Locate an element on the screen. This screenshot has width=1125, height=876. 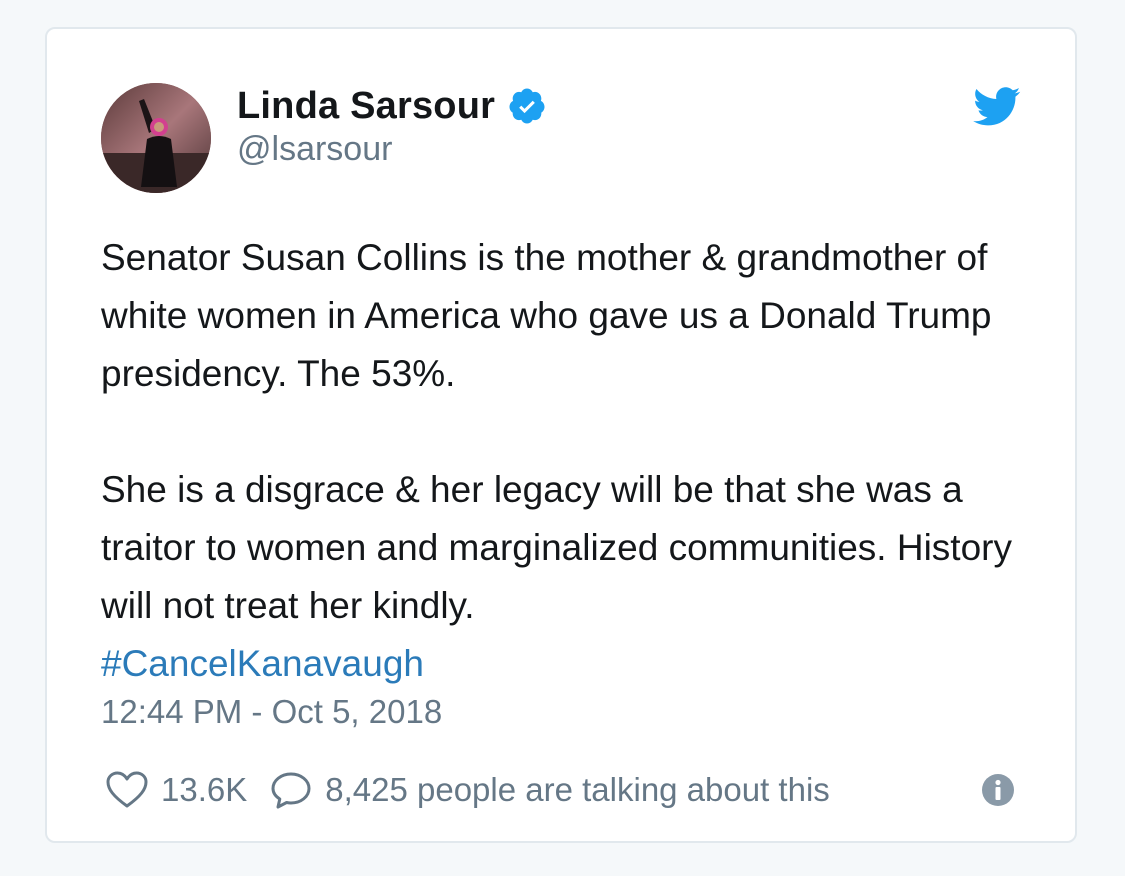
author-name: Linda Sarsour is located at coordinates (366, 106).